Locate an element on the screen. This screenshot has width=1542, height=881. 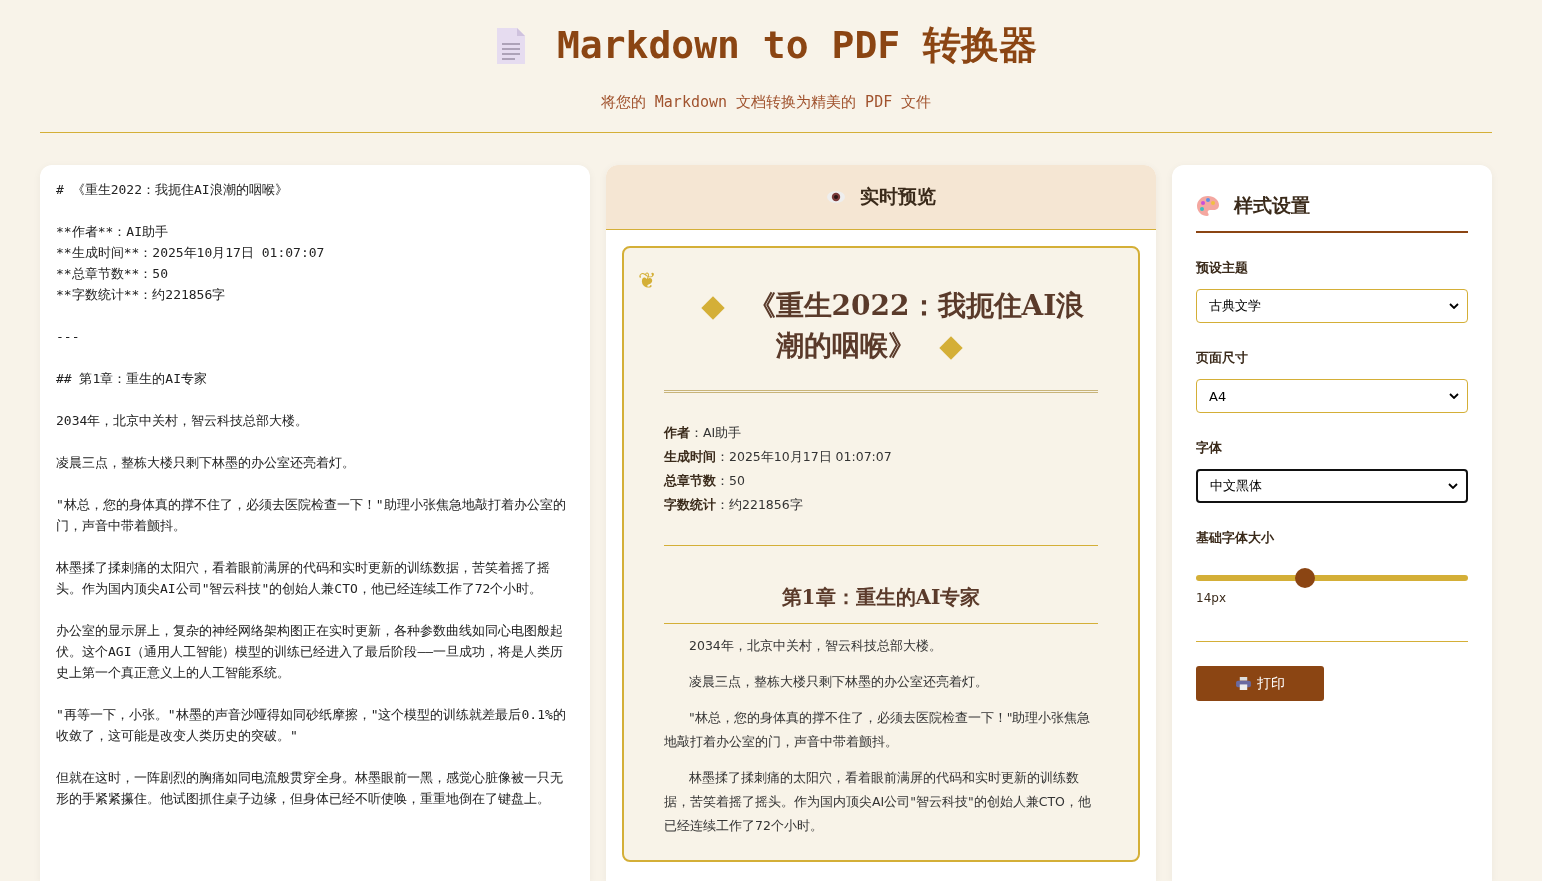
app-title: Markdown to PDF 转换器 is located at coordinates (796, 45).